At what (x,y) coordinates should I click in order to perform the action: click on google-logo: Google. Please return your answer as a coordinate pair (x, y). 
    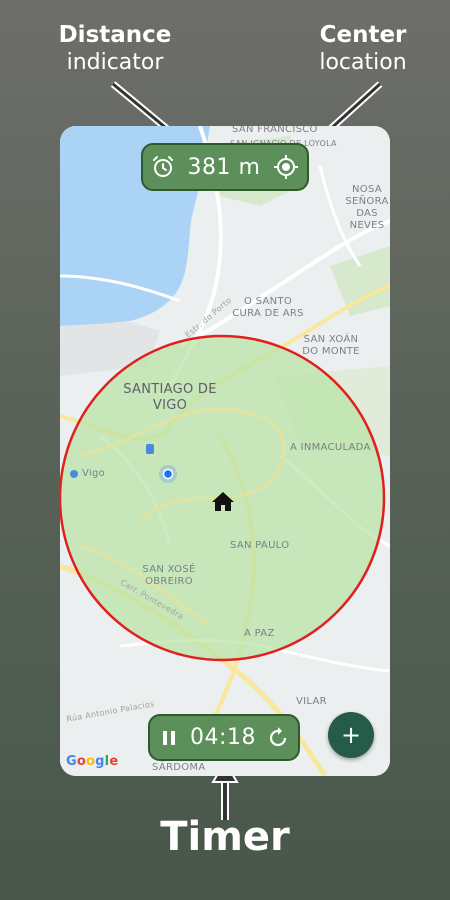
    Looking at the image, I should click on (92, 761).